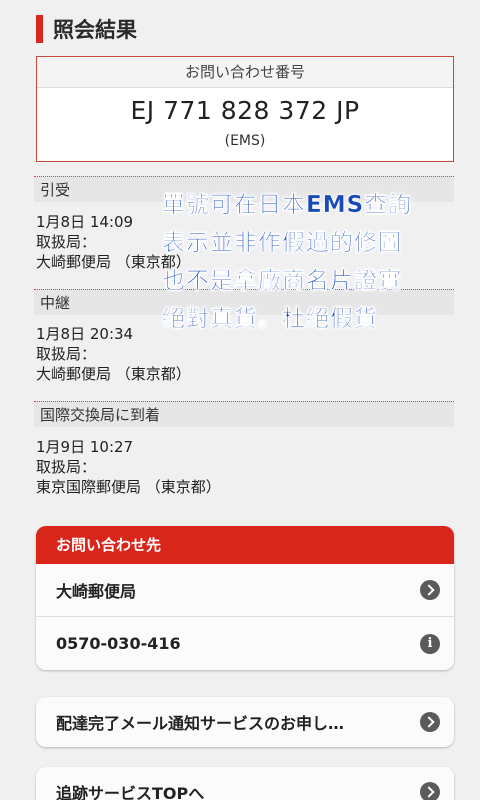 The width and height of the screenshot is (480, 800). Describe the element at coordinates (113, 374) in the screenshot. I see `event-office: 大崎郵便局 （東京都）` at that location.